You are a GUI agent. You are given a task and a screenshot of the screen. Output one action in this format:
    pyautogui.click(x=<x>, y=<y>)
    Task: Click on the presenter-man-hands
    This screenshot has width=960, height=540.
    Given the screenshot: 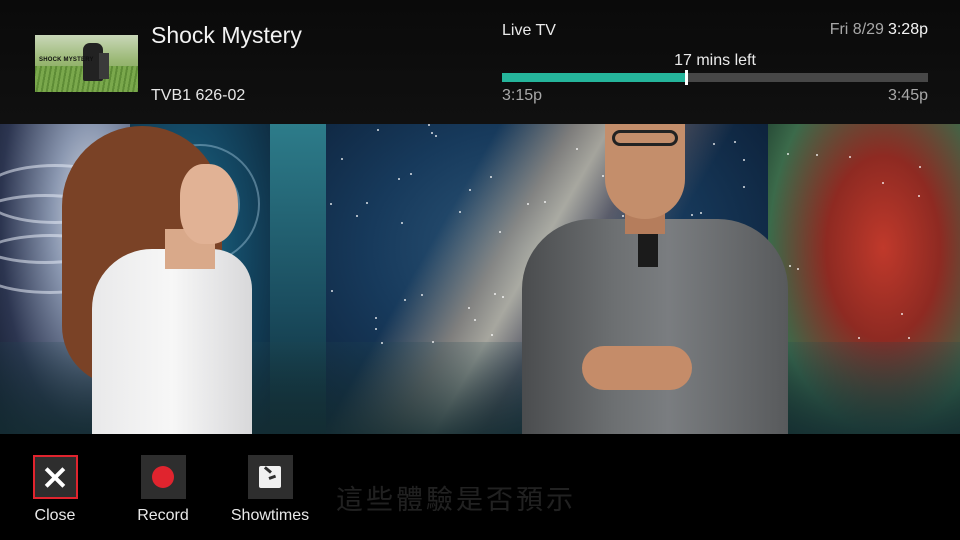 What is the action you would take?
    pyautogui.click(x=637, y=368)
    